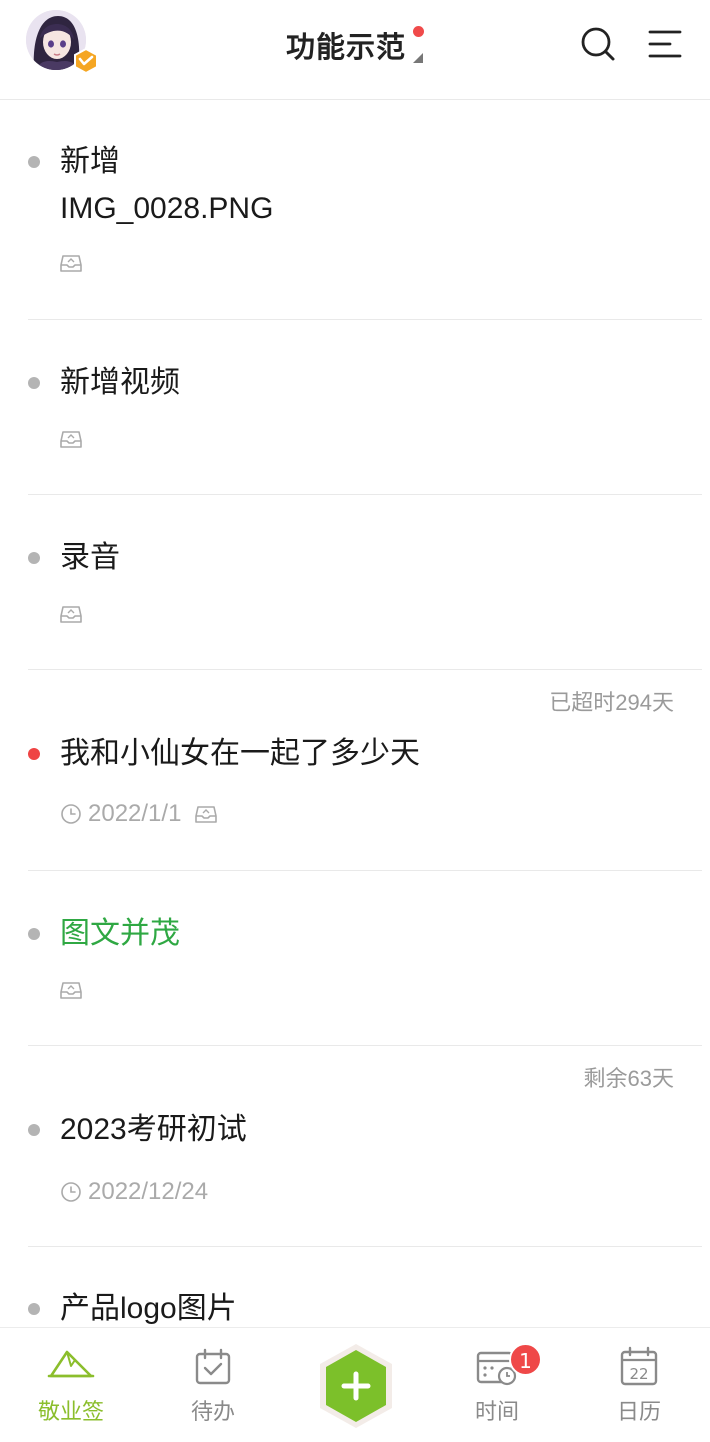 Image resolution: width=710 pixels, height=1442 pixels. What do you see at coordinates (638, 1374) in the screenshot?
I see `calendar-day-number: 22` at bounding box center [638, 1374].